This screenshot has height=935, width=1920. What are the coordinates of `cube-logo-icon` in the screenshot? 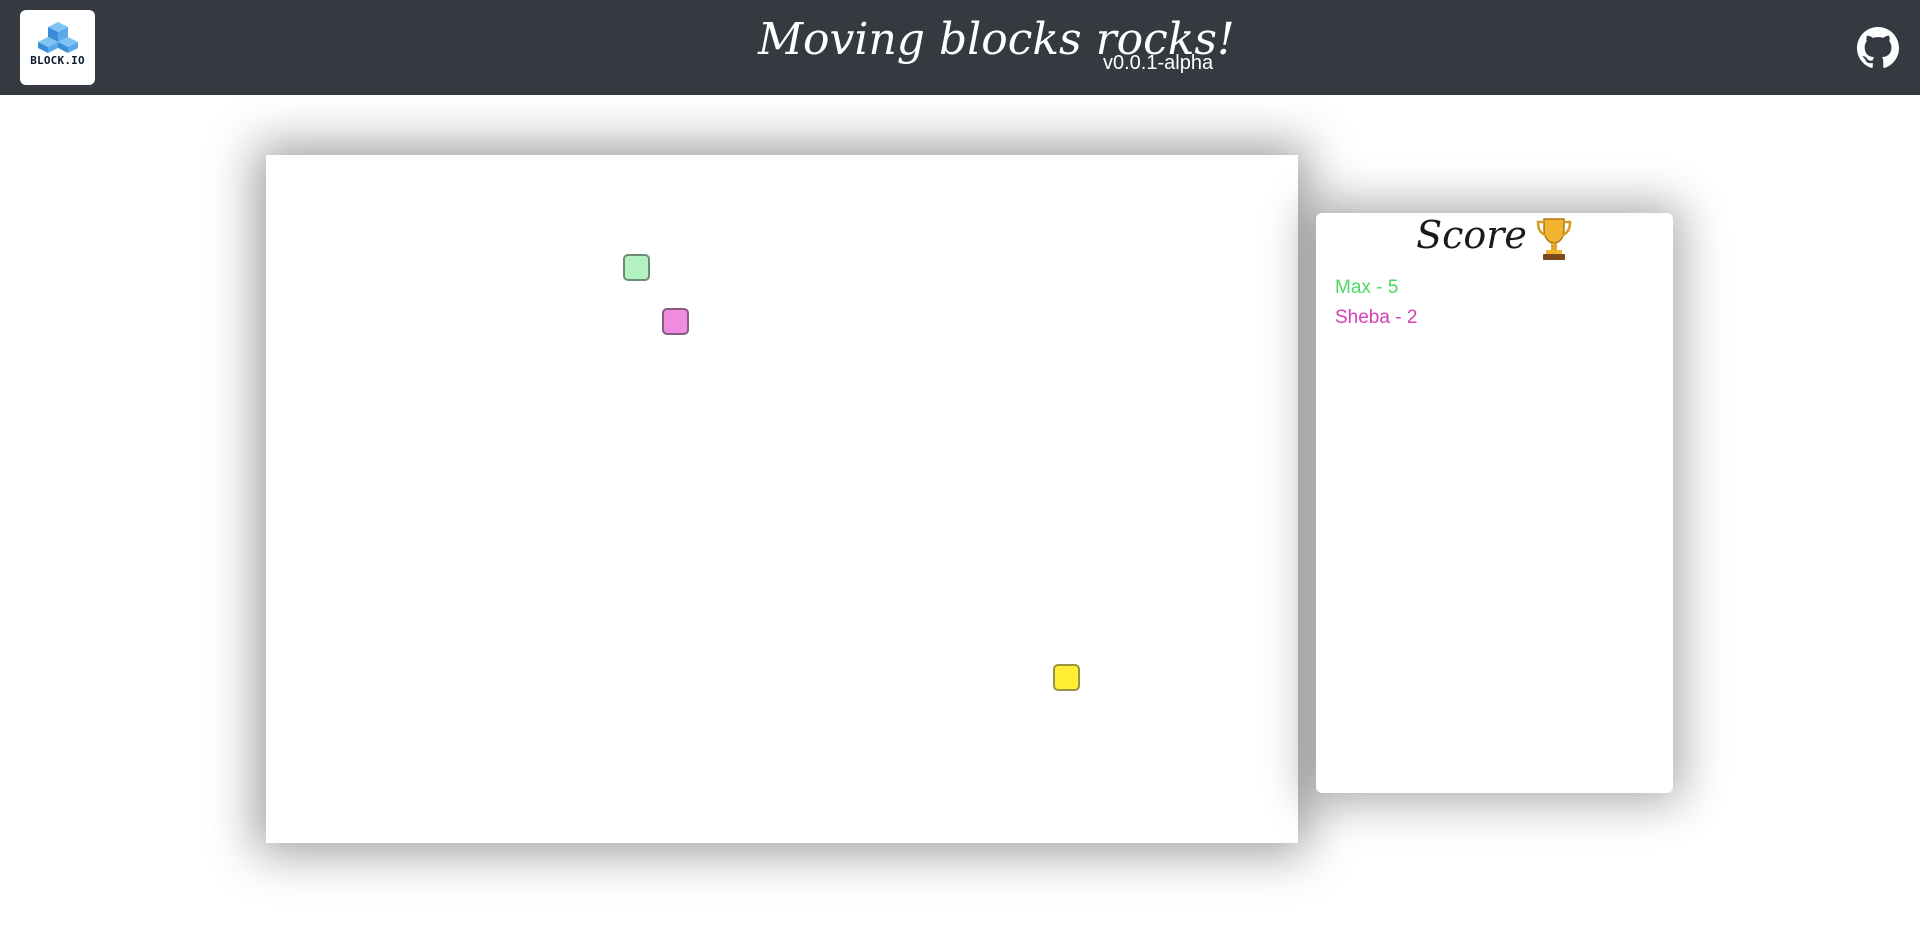 It's located at (58, 37).